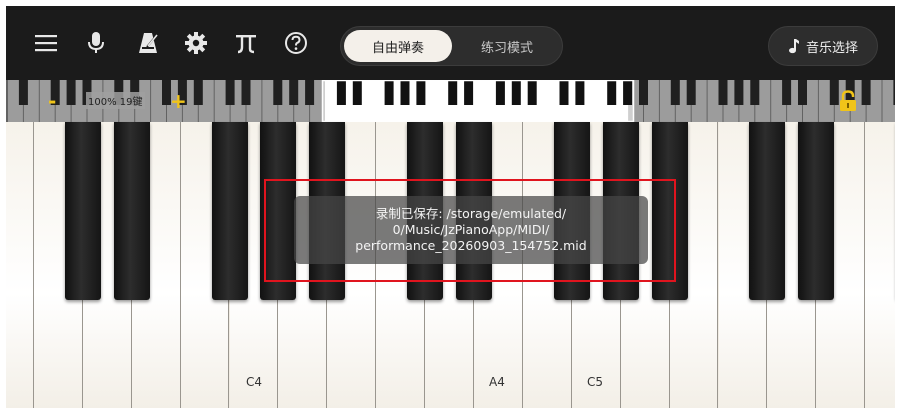 The height and width of the screenshot is (414, 900). What do you see at coordinates (470, 230) in the screenshot?
I see `highlight-box` at bounding box center [470, 230].